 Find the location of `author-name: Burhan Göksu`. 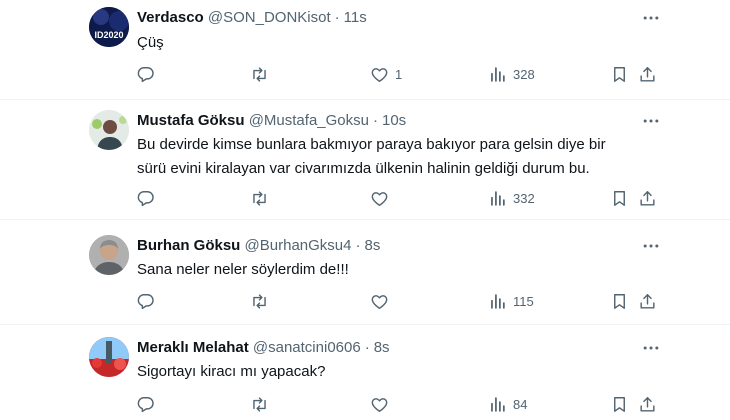

author-name: Burhan Göksu is located at coordinates (188, 245).